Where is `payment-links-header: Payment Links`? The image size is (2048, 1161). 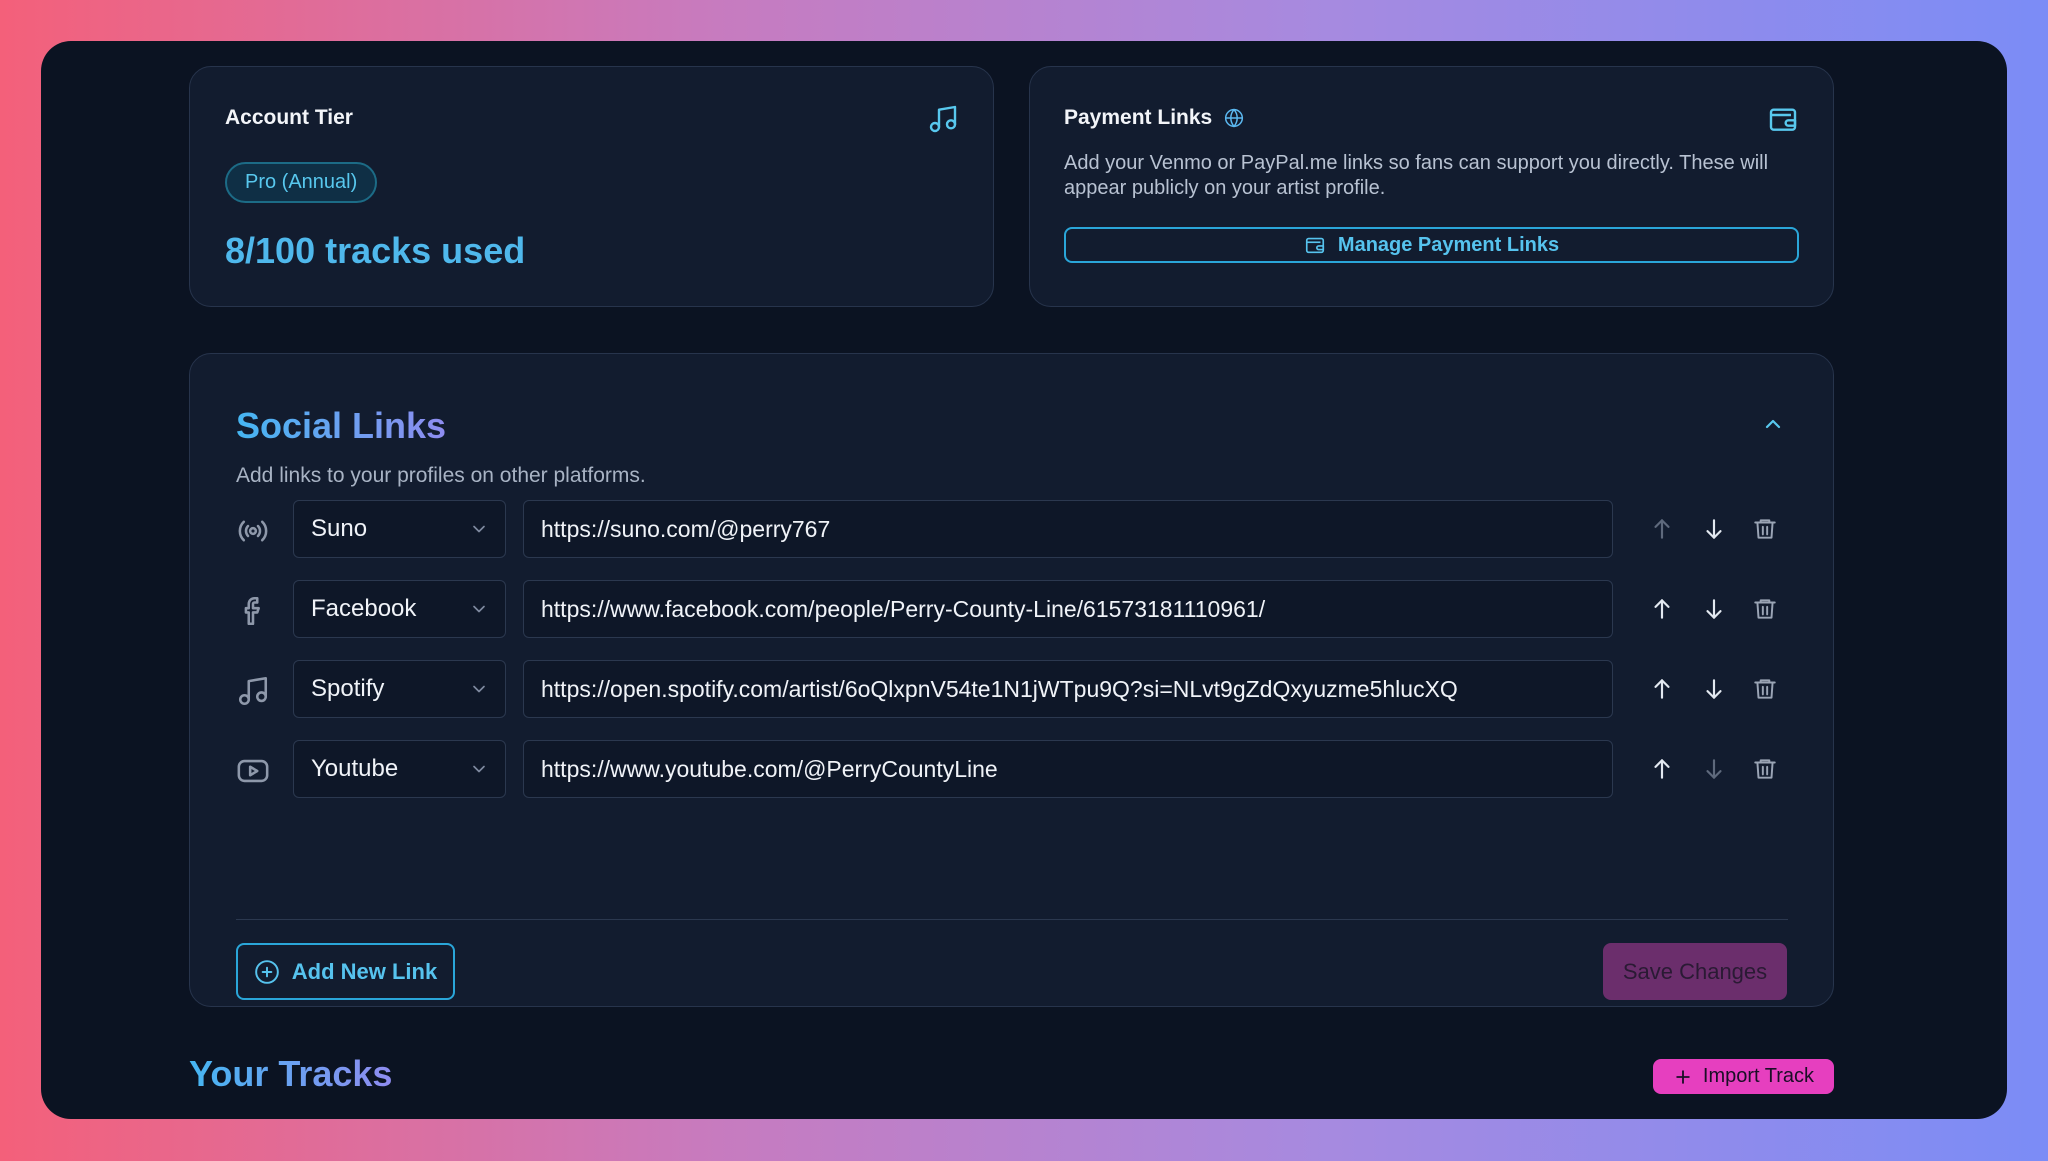
payment-links-header: Payment Links is located at coordinates (1154, 118).